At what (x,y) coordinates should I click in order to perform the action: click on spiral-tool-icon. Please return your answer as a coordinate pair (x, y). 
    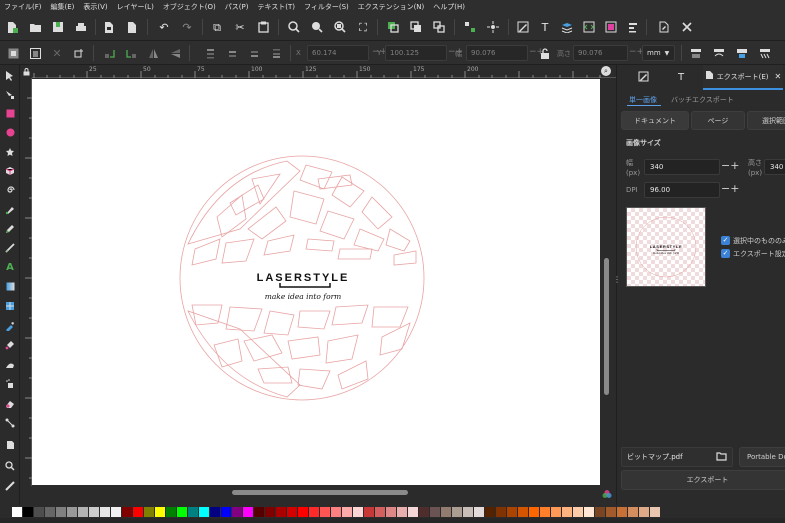
    Looking at the image, I should click on (10, 189).